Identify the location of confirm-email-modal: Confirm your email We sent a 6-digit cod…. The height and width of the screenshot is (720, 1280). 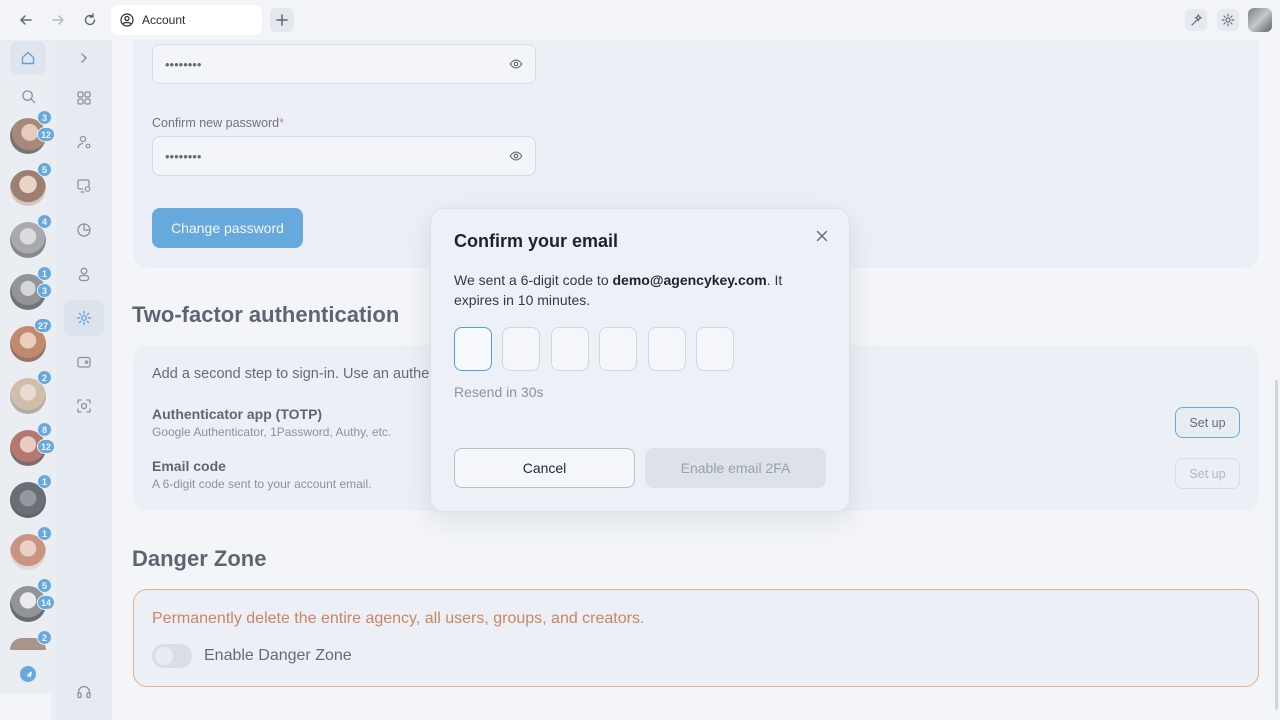
(640, 360).